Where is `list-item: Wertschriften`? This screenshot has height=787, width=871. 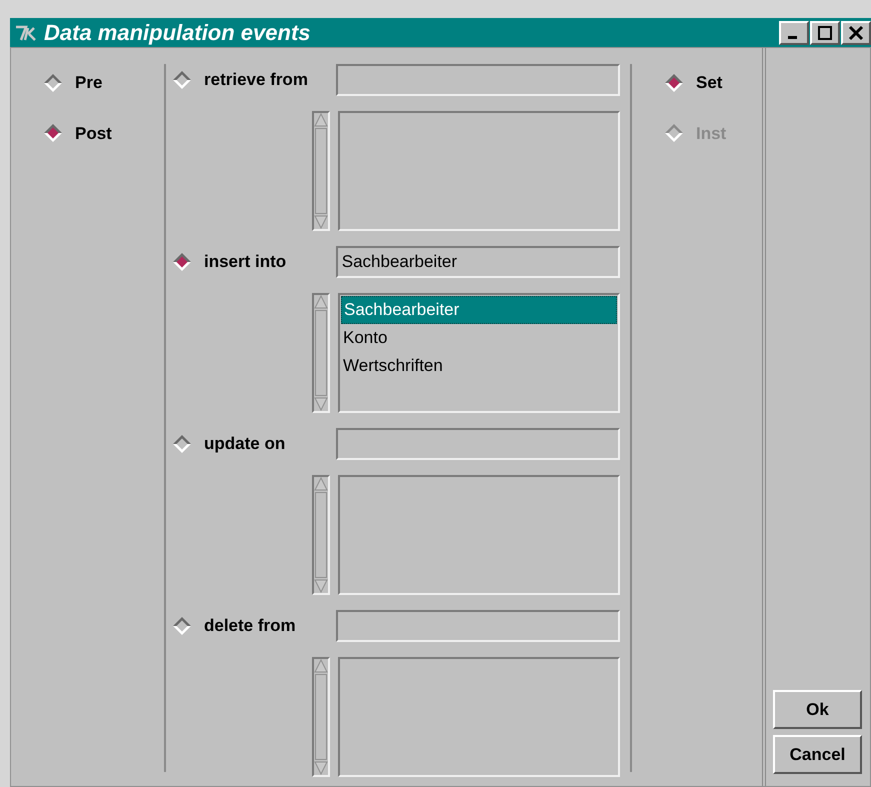 list-item: Wertschriften is located at coordinates (479, 366).